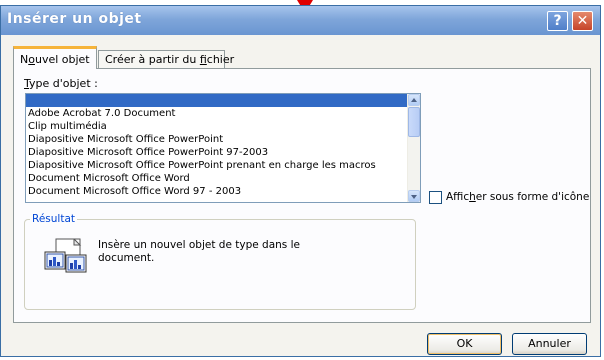 Image resolution: width=604 pixels, height=360 pixels. Describe the element at coordinates (223, 126) in the screenshot. I see `list-item: Clip multimédia` at that location.